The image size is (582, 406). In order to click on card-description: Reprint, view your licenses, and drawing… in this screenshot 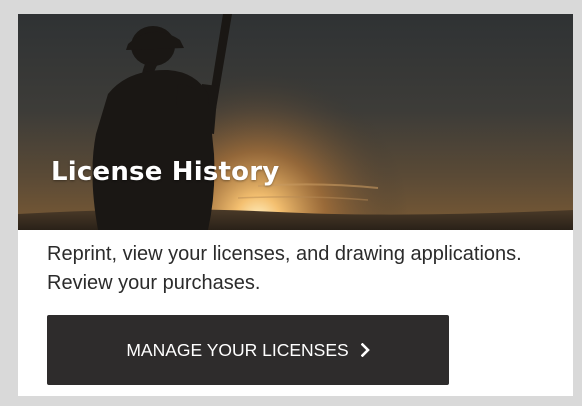, I will do `click(284, 268)`.